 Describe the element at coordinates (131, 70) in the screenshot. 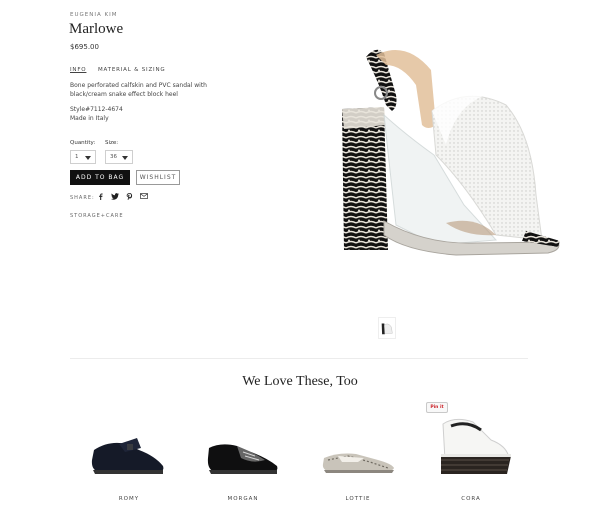

I see `tab-material-sizing: MATERIAL & SIZING` at that location.